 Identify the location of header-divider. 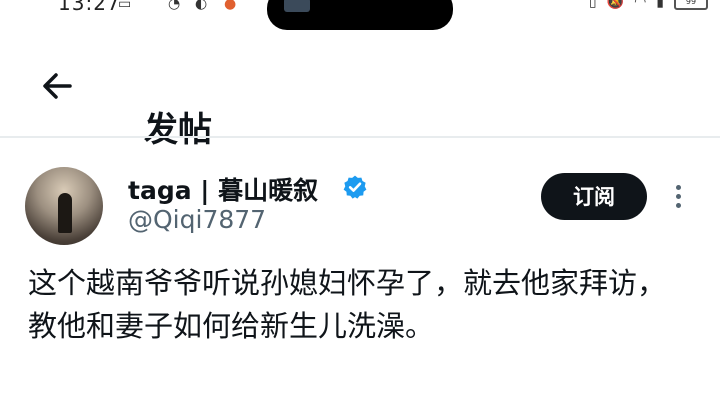
(360, 137).